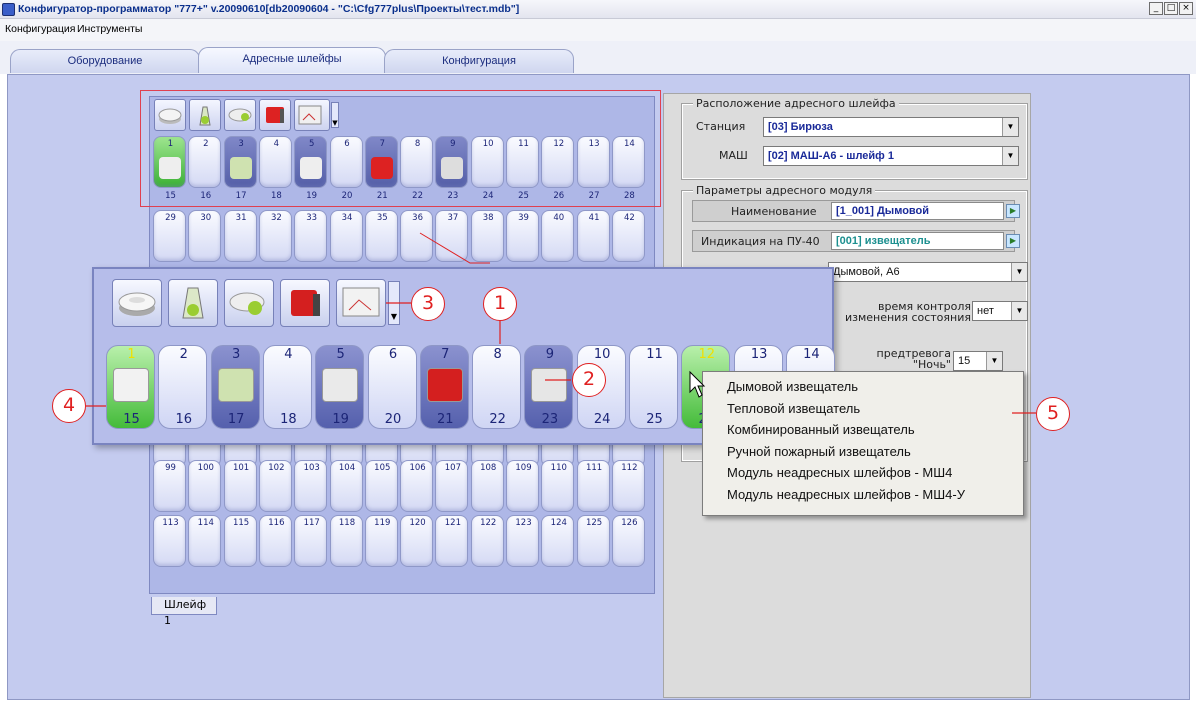 The height and width of the screenshot is (702, 1196). What do you see at coordinates (522, 236) in the screenshot?
I see `address-cell: 39` at bounding box center [522, 236].